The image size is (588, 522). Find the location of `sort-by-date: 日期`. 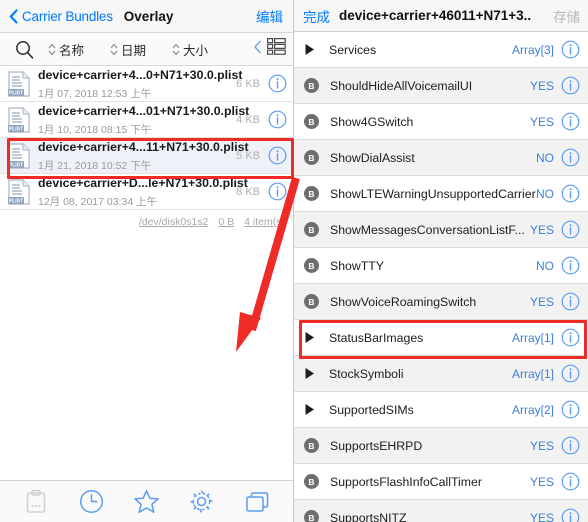

sort-by-date: 日期 is located at coordinates (128, 49).